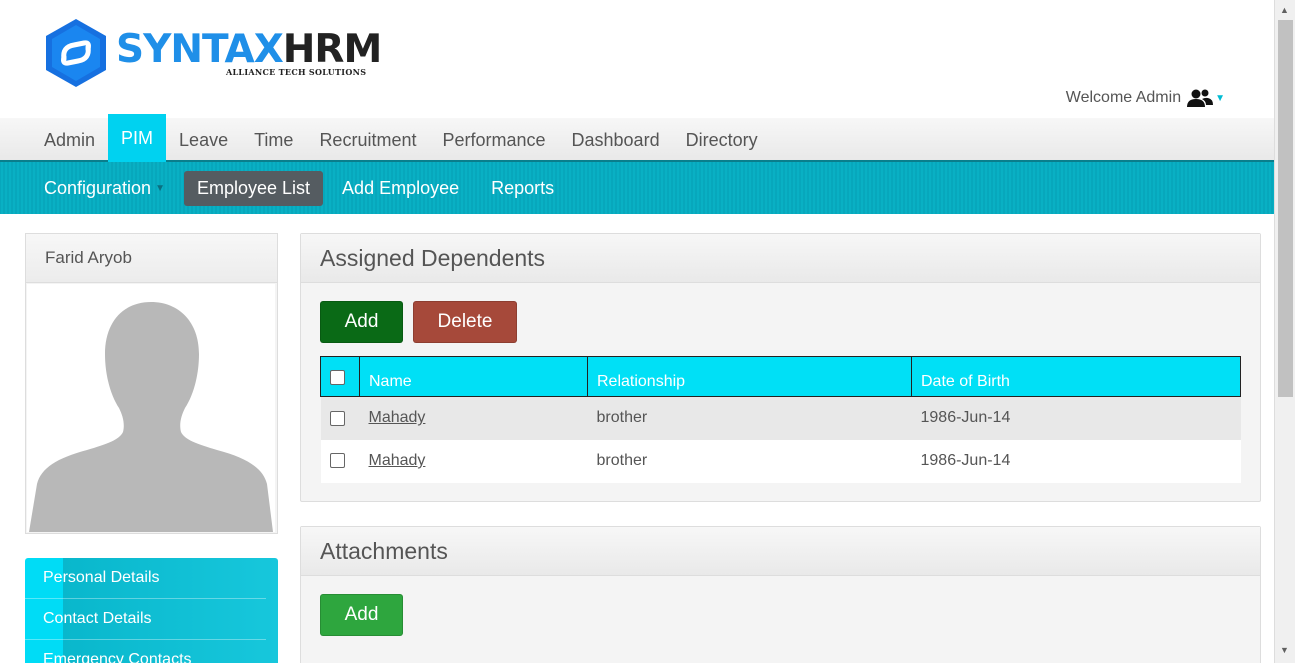 The height and width of the screenshot is (663, 1295). Describe the element at coordinates (151, 417) in the screenshot. I see `person-silhouette-icon` at that location.